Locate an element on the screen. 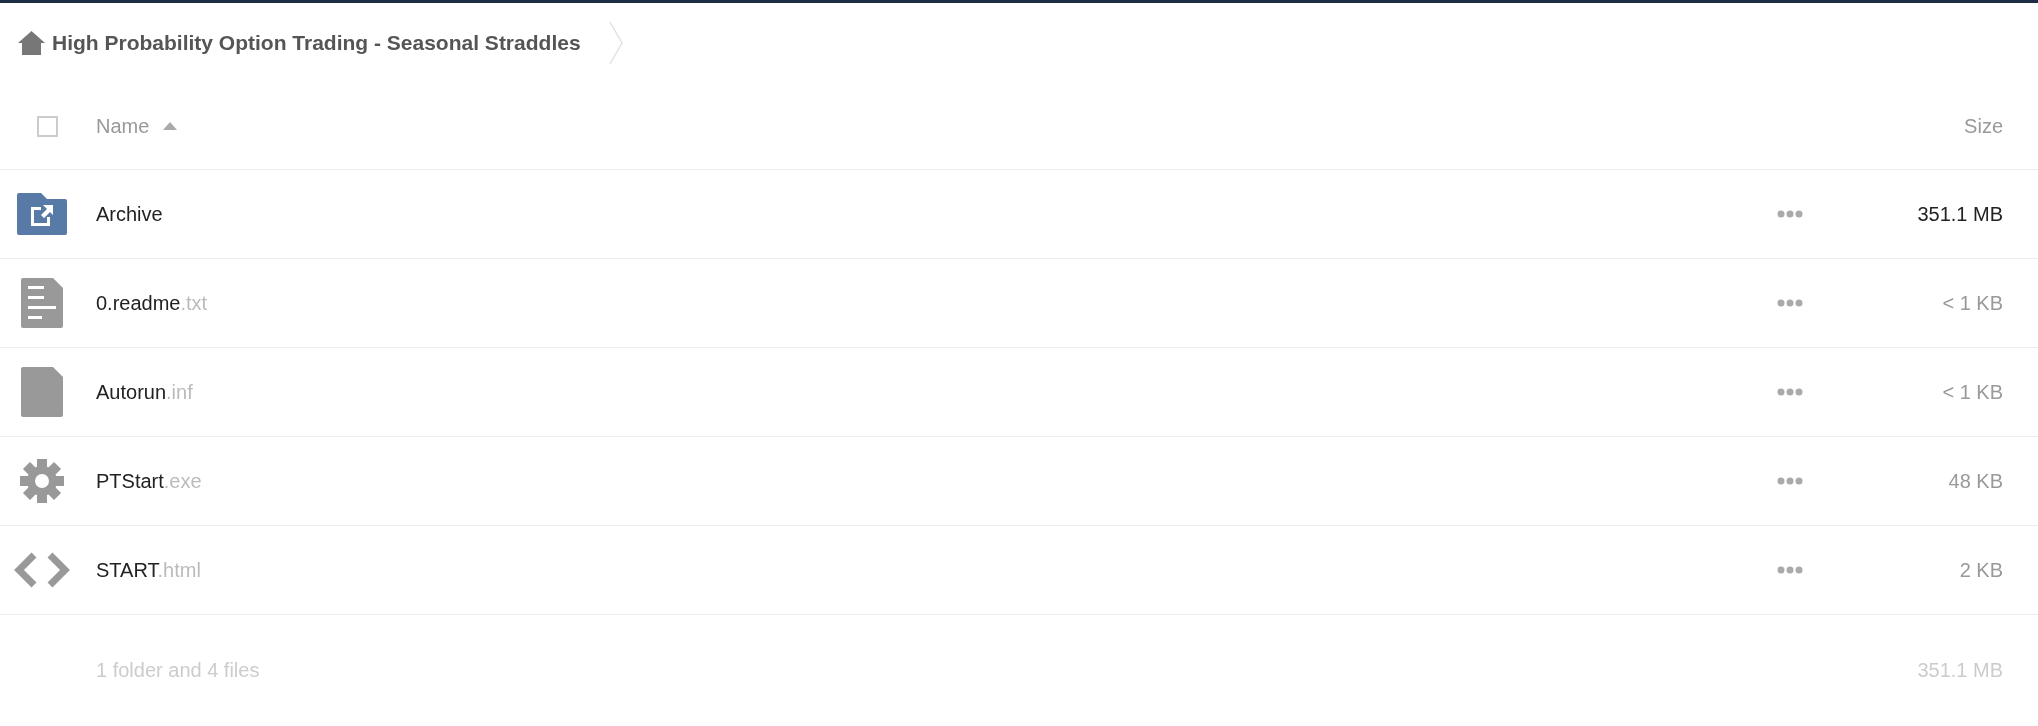 Image resolution: width=2038 pixels, height=726 pixels. home-icon is located at coordinates (31, 43).